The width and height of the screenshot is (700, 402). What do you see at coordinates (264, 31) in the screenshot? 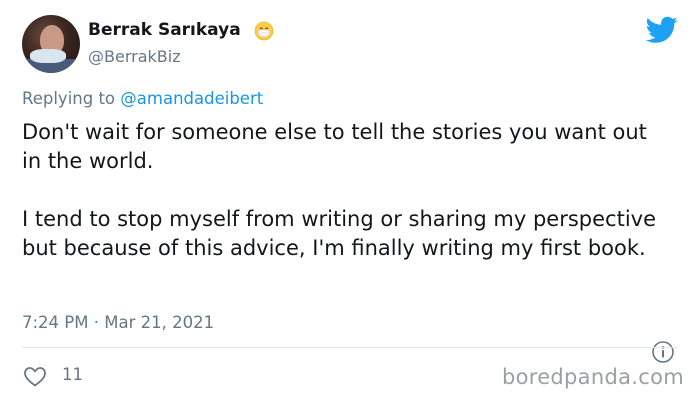
I see `face-with-medical-mask-icon` at bounding box center [264, 31].